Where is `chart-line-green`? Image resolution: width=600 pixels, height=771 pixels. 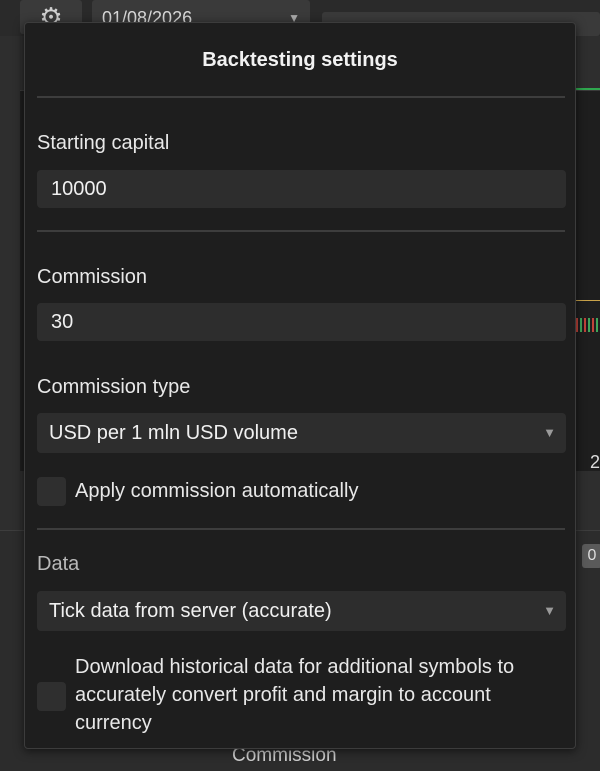 chart-line-green is located at coordinates (586, 89).